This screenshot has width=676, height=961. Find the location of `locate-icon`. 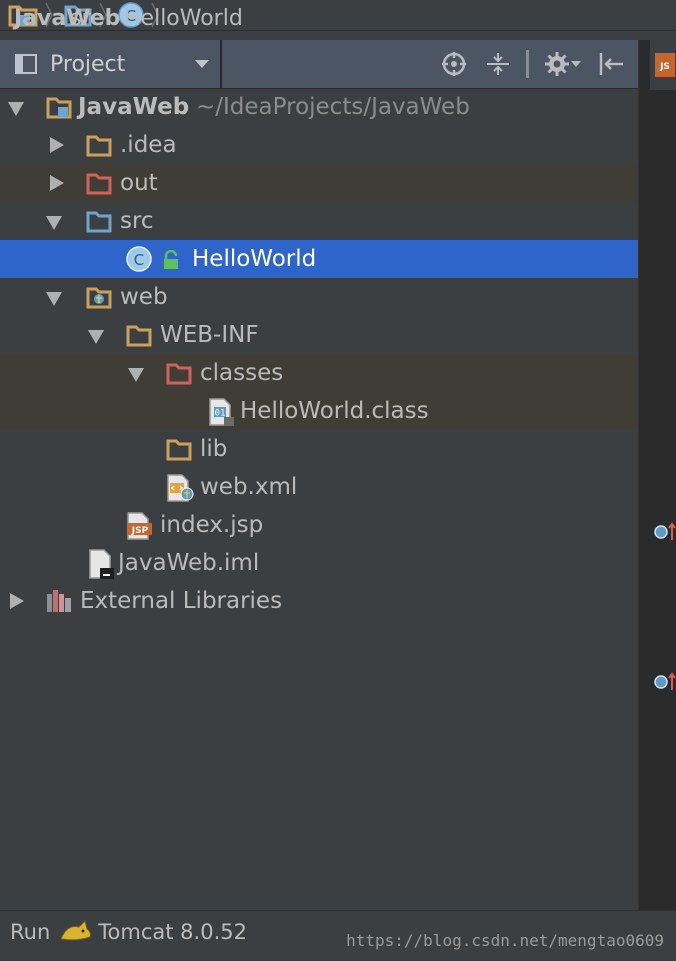

locate-icon is located at coordinates (454, 64).